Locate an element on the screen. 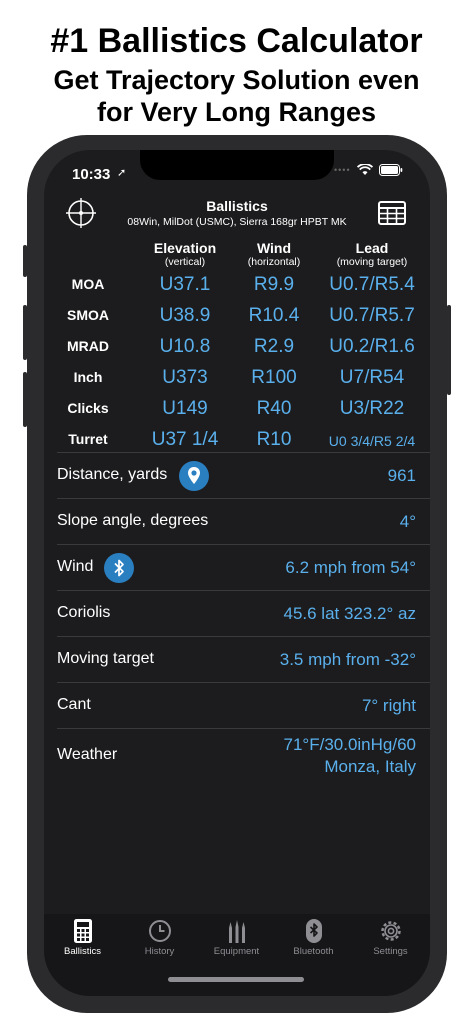 This screenshot has height=1024, width=473. column-sublabel: (moving target) is located at coordinates (372, 262).